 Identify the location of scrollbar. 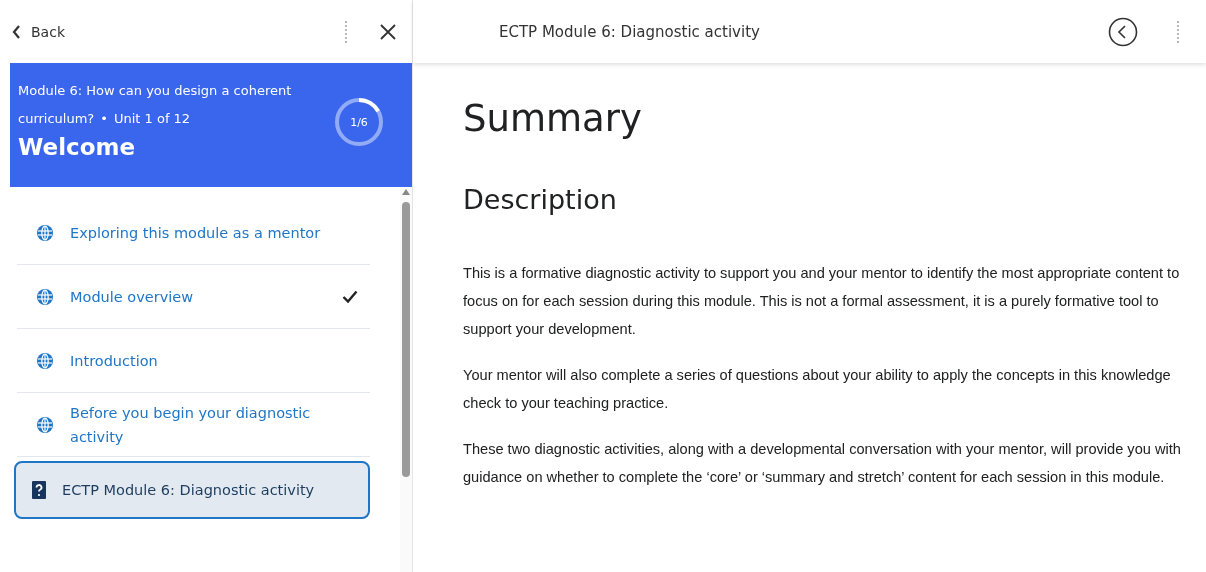
(406, 379).